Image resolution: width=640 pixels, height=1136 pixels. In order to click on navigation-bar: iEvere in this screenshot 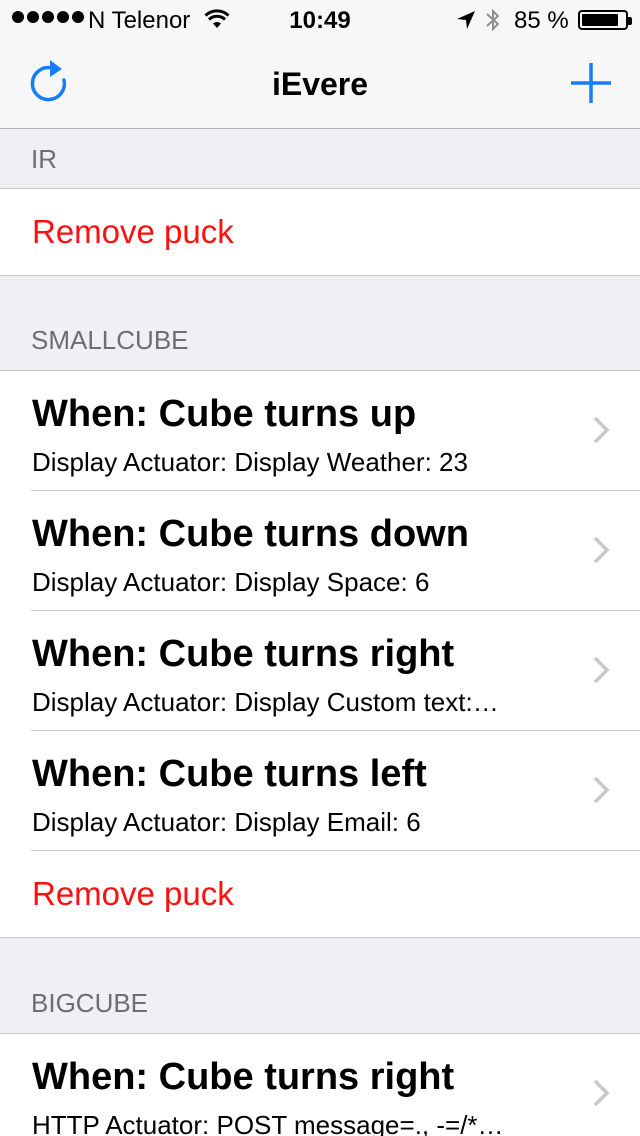, I will do `click(320, 84)`.